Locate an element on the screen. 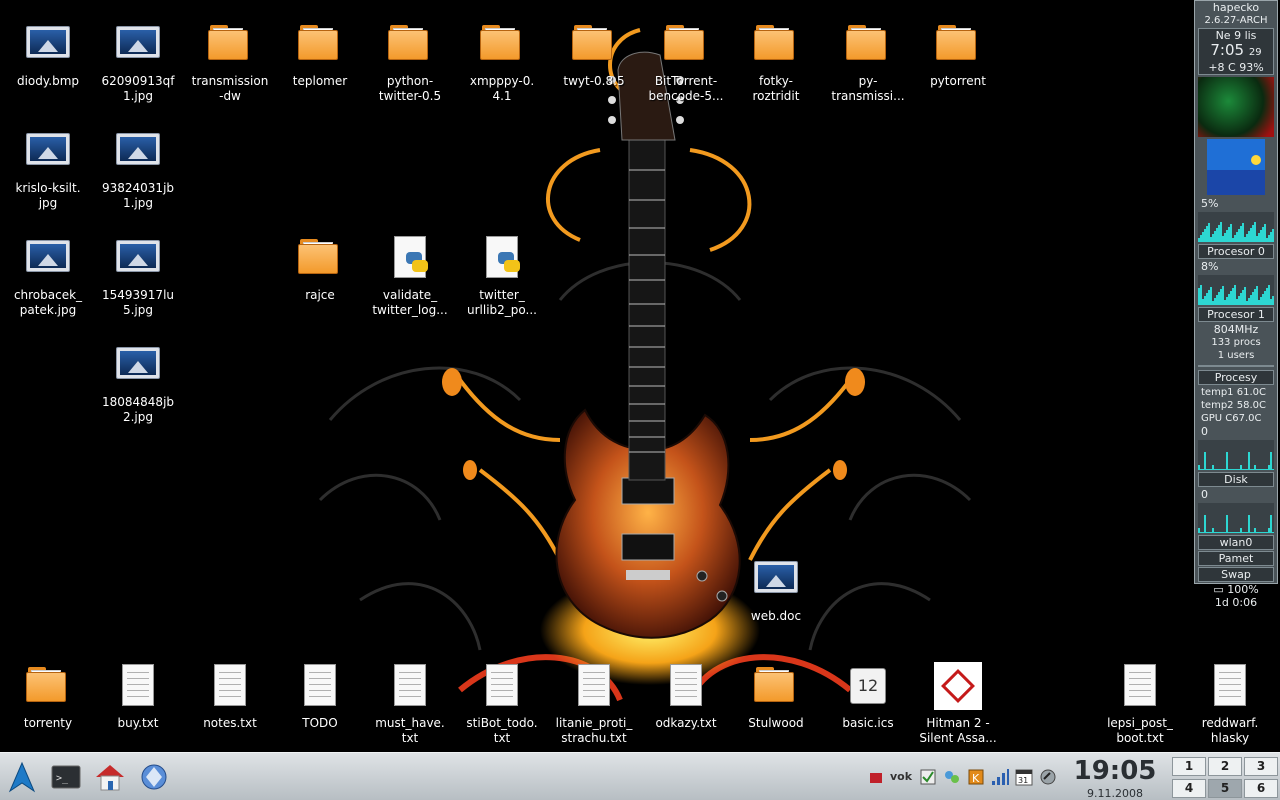  desktop-icon-must-have-txt: must_have. txt is located at coordinates (410, 704).